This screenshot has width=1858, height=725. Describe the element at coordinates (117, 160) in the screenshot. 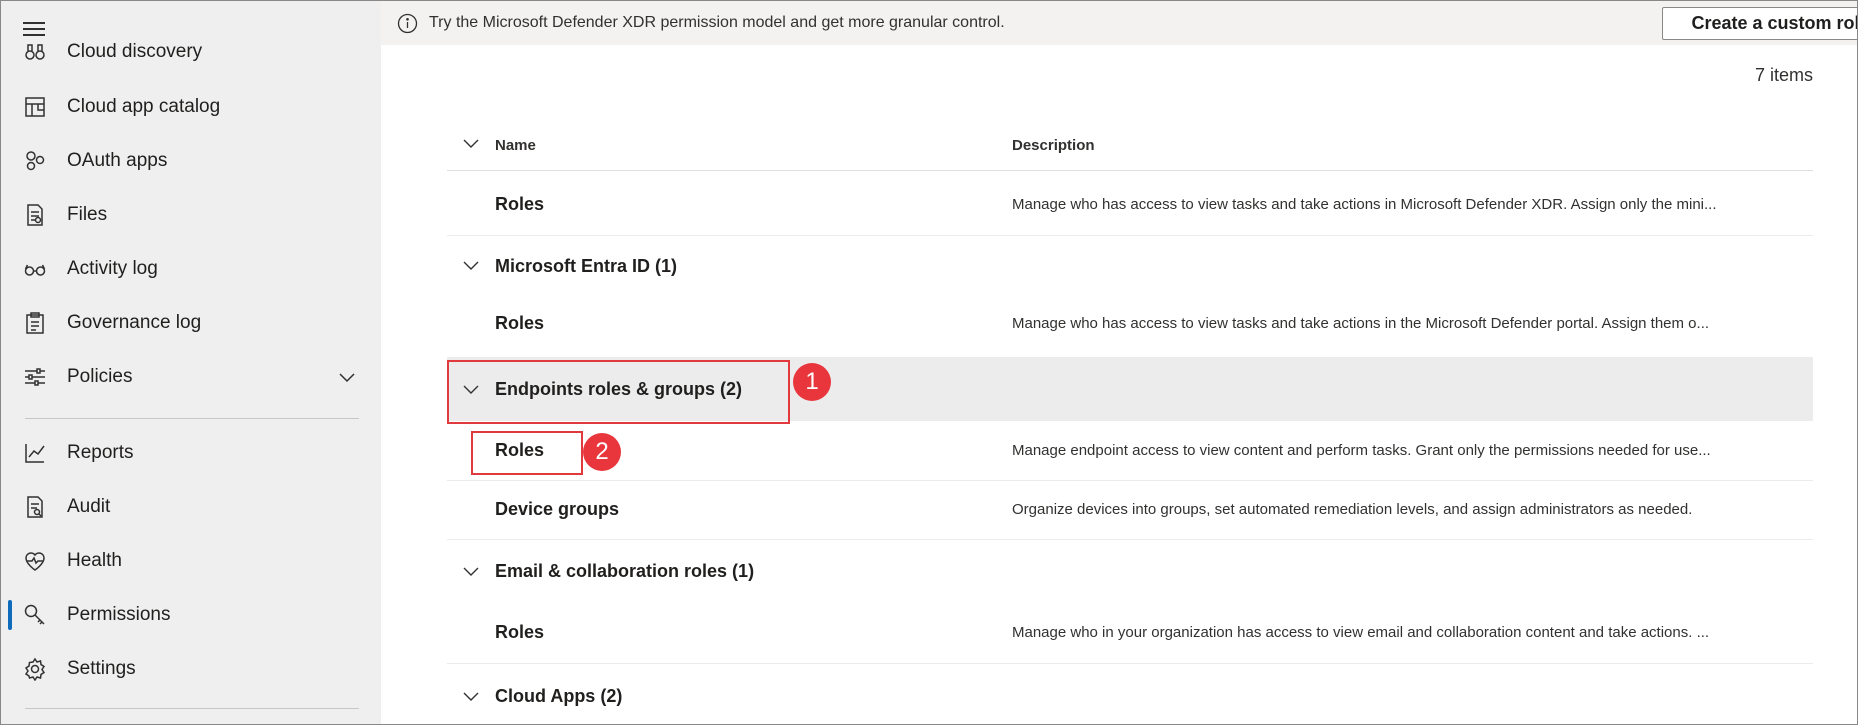

I see `sidebar-item-label: OAuth apps` at that location.